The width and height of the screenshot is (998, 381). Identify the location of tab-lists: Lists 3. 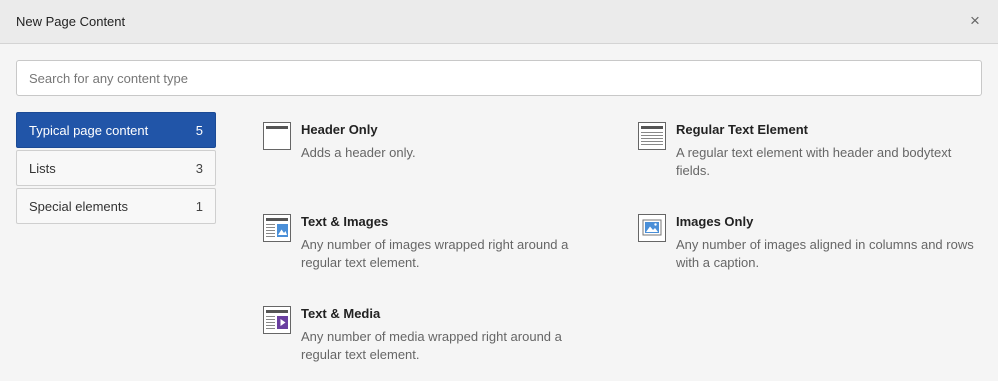
(116, 168).